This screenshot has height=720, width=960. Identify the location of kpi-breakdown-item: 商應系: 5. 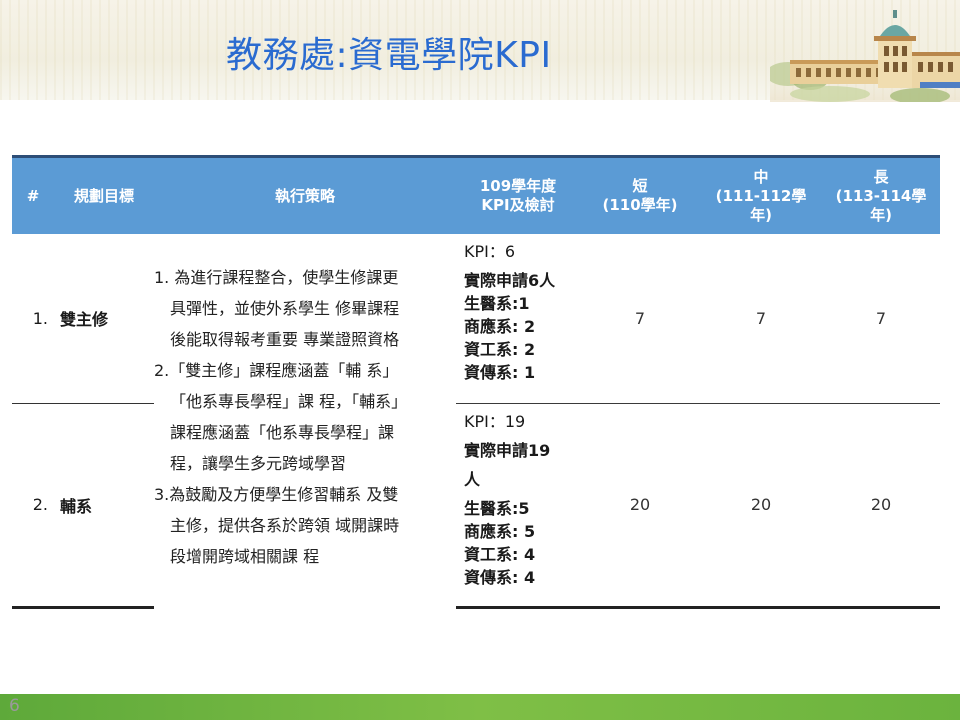
(500, 531).